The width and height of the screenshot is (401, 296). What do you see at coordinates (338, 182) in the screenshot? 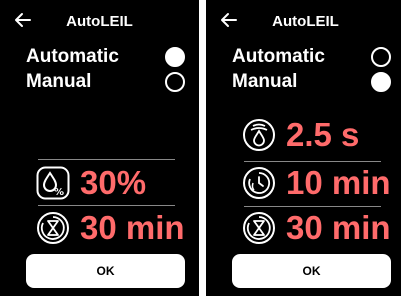
I see `timer-value: 10 min` at bounding box center [338, 182].